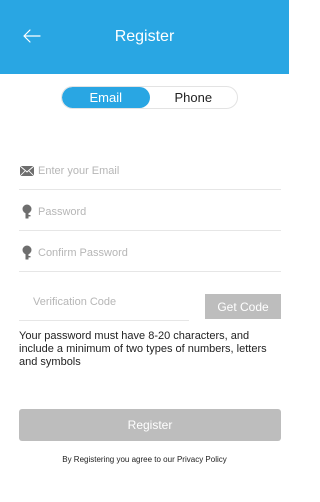 The width and height of the screenshot is (320, 502). I want to click on confirm-password-input, so click(153, 252).